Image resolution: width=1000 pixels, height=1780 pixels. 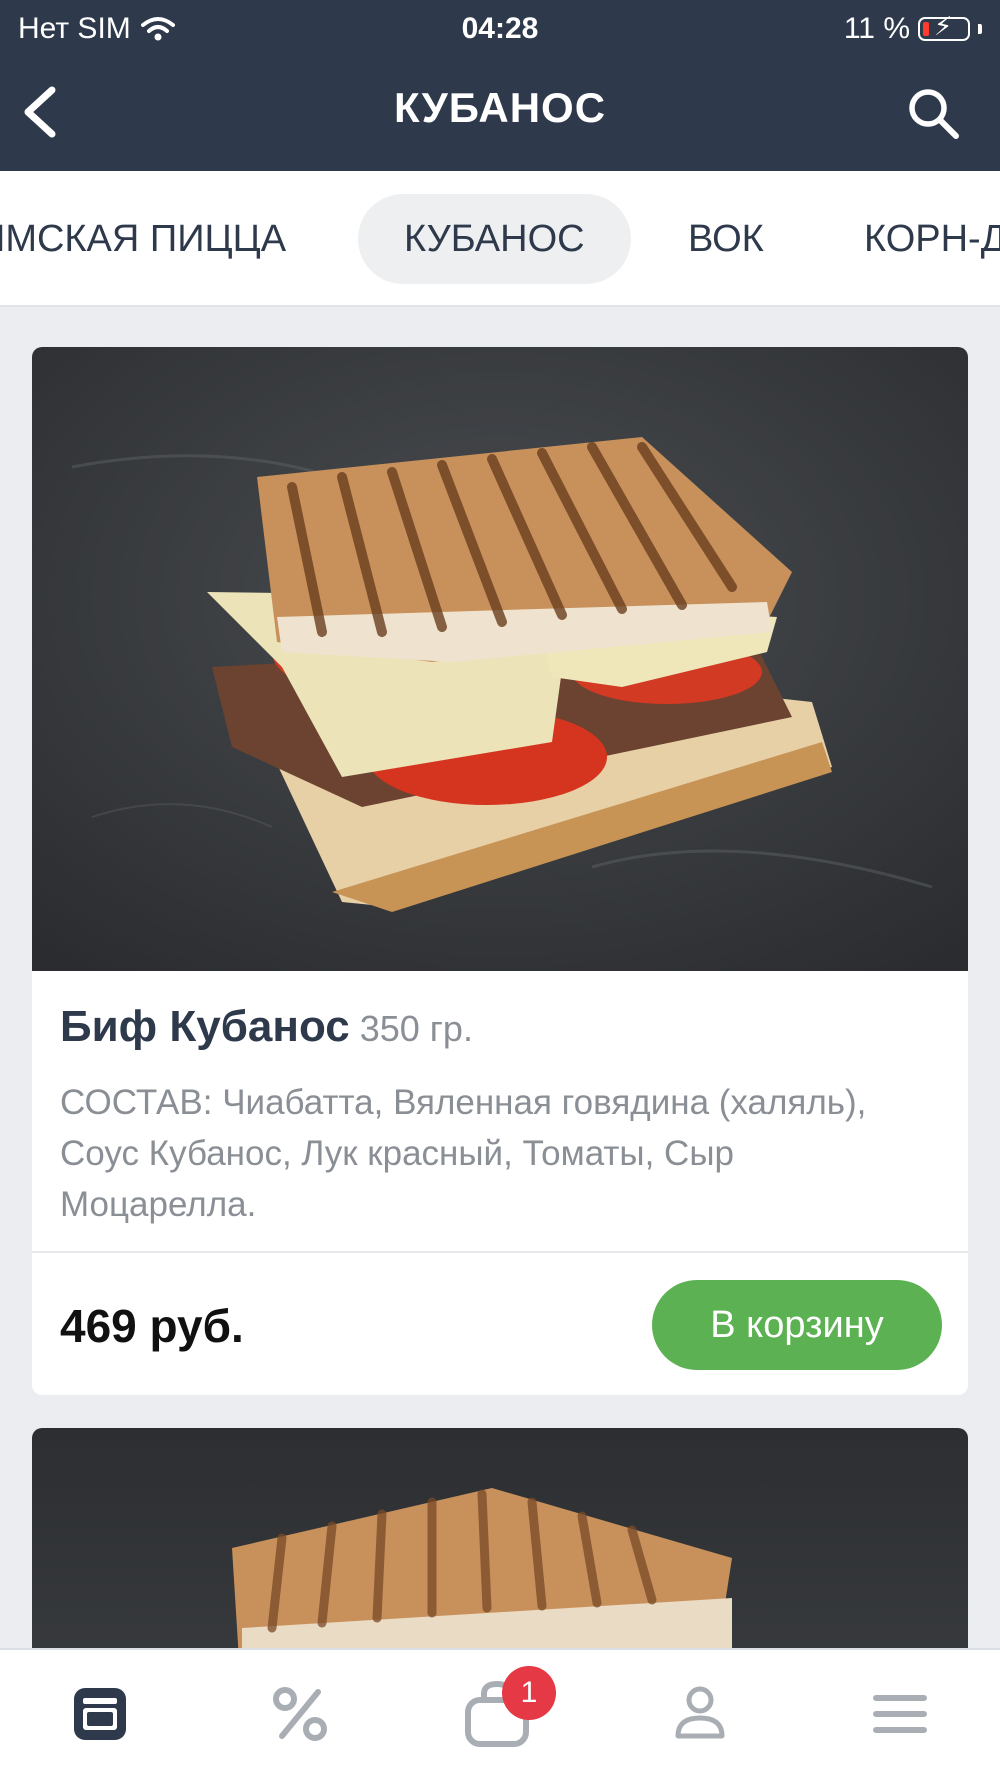 What do you see at coordinates (700, 1712) in the screenshot?
I see `profile-icon` at bounding box center [700, 1712].